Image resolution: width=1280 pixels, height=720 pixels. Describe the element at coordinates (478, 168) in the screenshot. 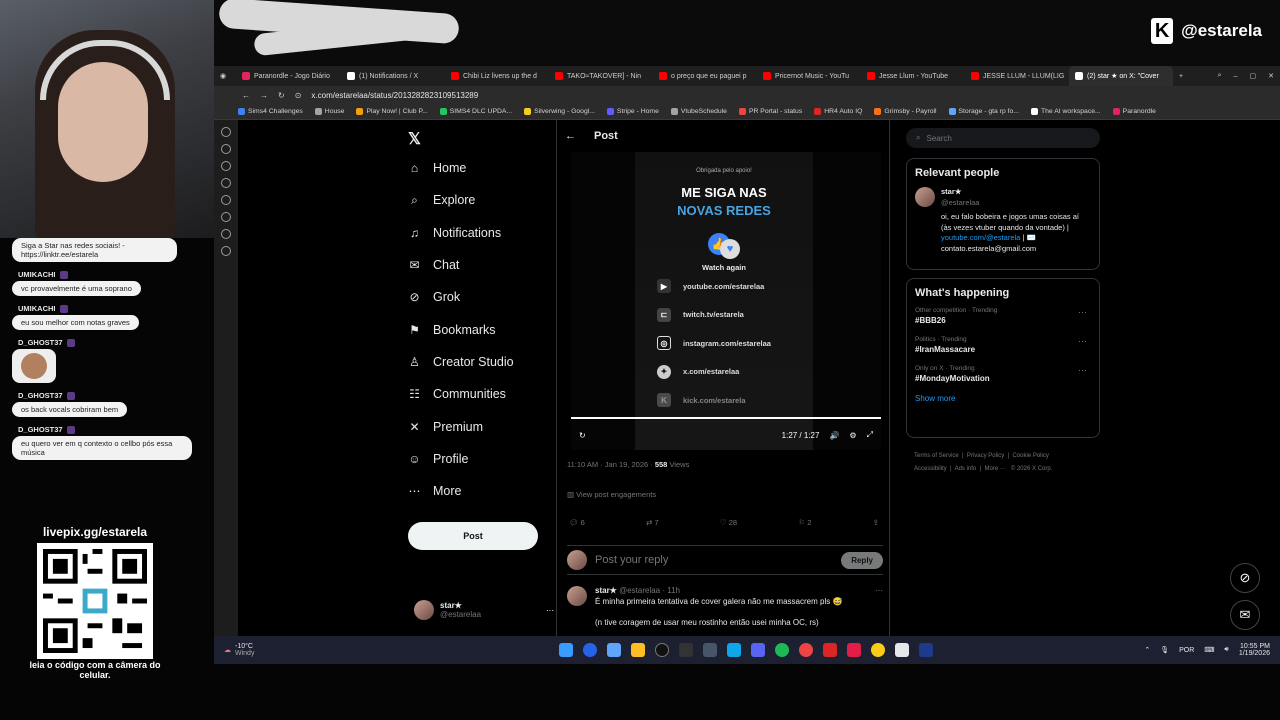

I see `nav-home: ⌂ Home` at that location.